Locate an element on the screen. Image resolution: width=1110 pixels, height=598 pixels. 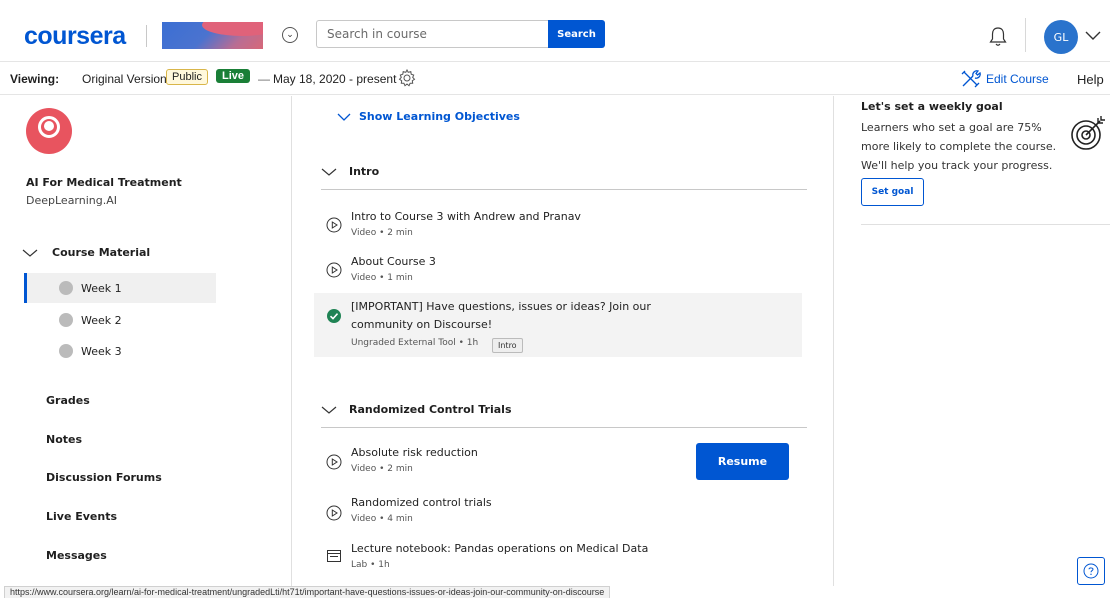
list-item: About Course 3 Video • 1 min is located at coordinates (558, 271).